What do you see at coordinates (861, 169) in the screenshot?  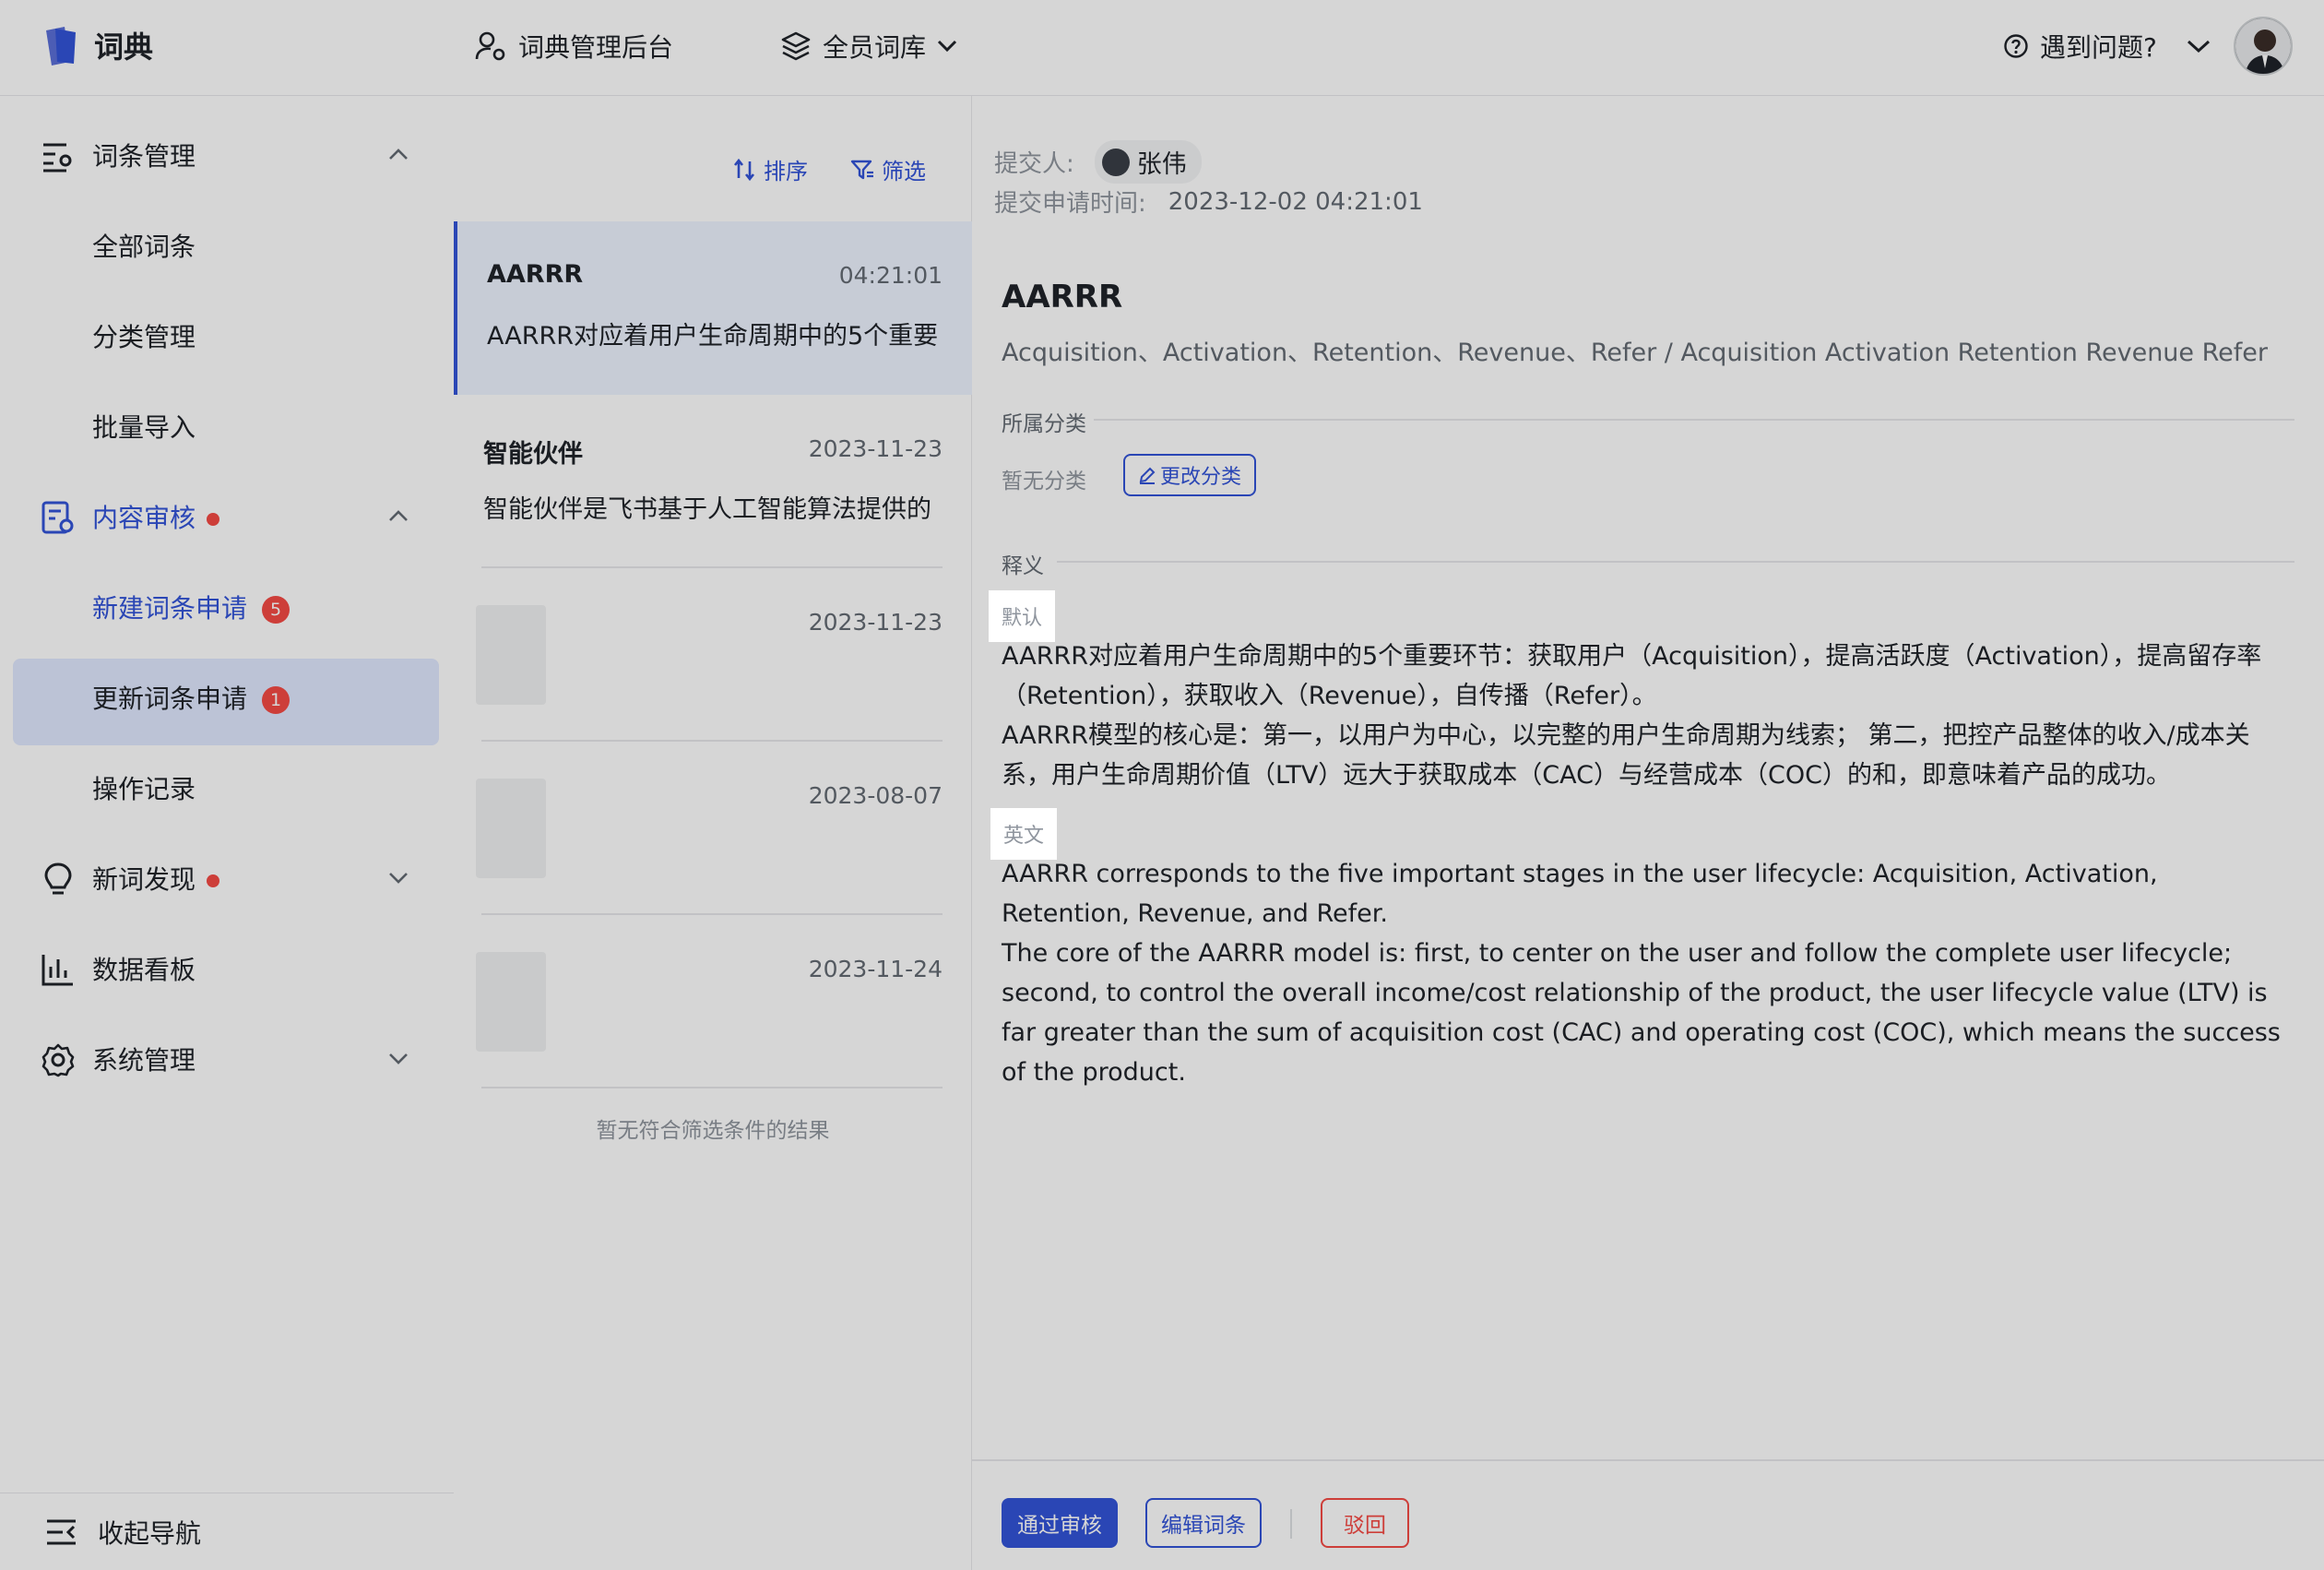 I see `filter-icon` at bounding box center [861, 169].